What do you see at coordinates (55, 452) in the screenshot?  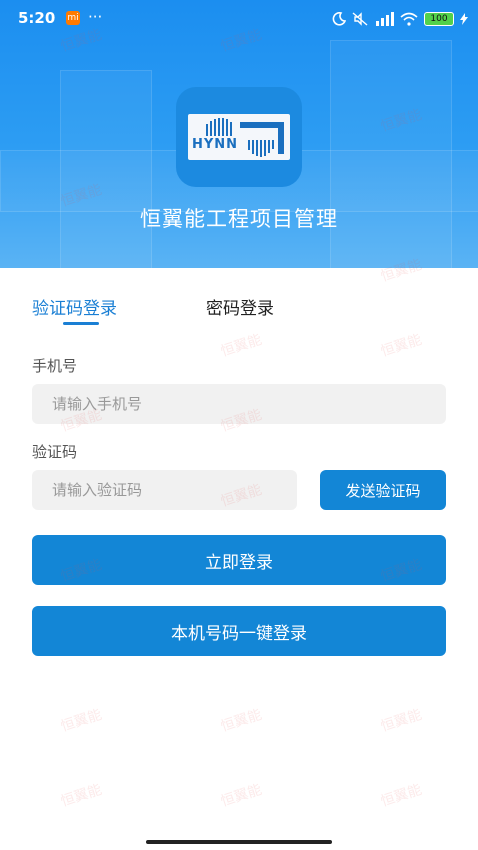 I see `code-label: 验证码` at bounding box center [55, 452].